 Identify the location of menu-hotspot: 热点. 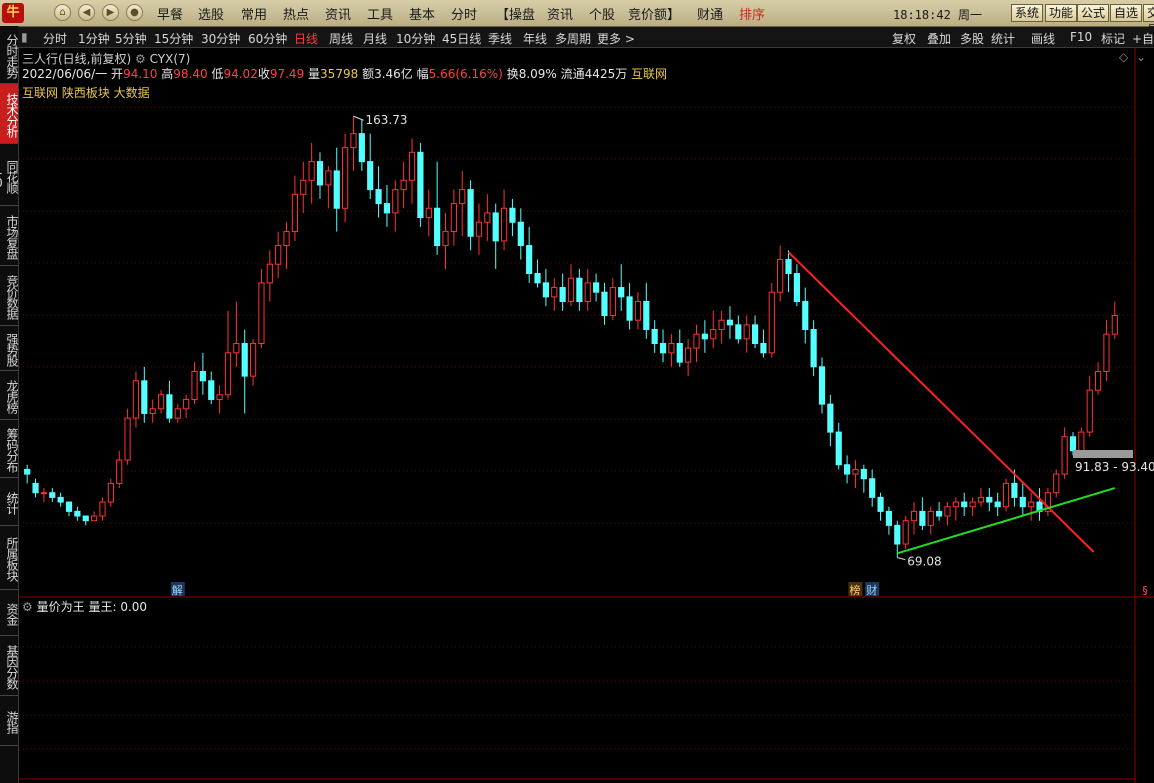
(296, 13).